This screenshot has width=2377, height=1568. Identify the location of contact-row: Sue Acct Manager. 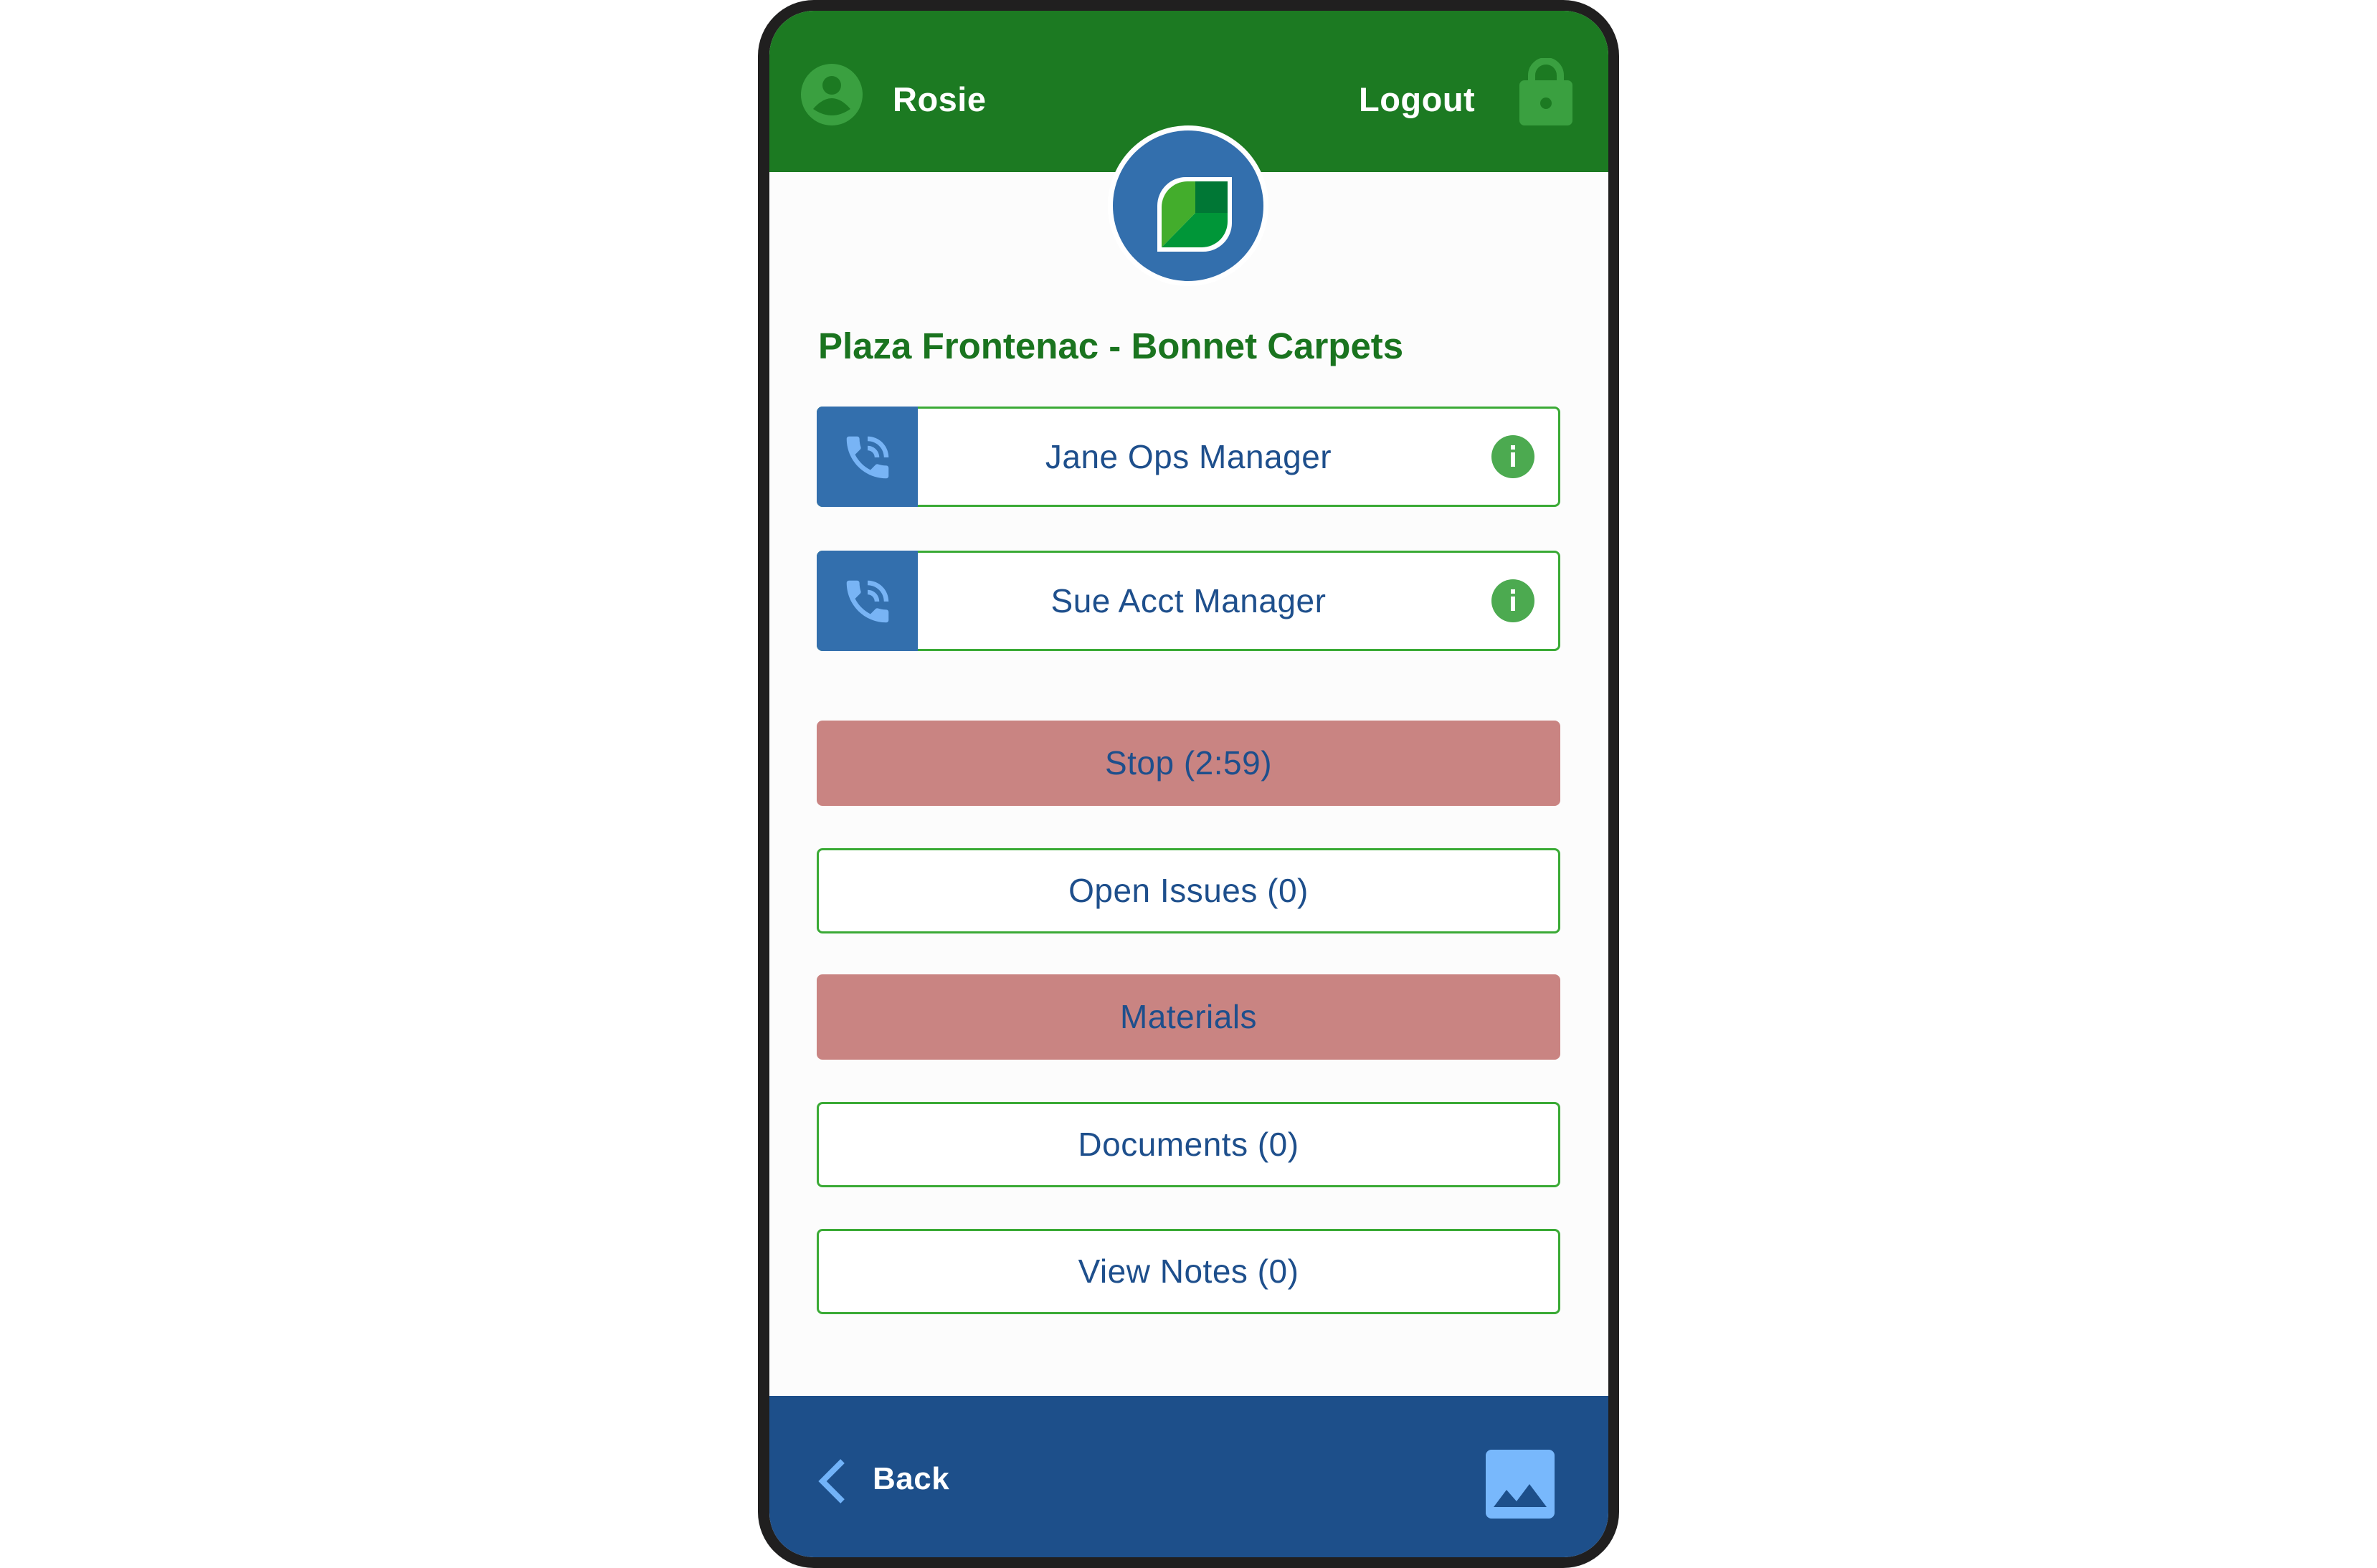
(1189, 601).